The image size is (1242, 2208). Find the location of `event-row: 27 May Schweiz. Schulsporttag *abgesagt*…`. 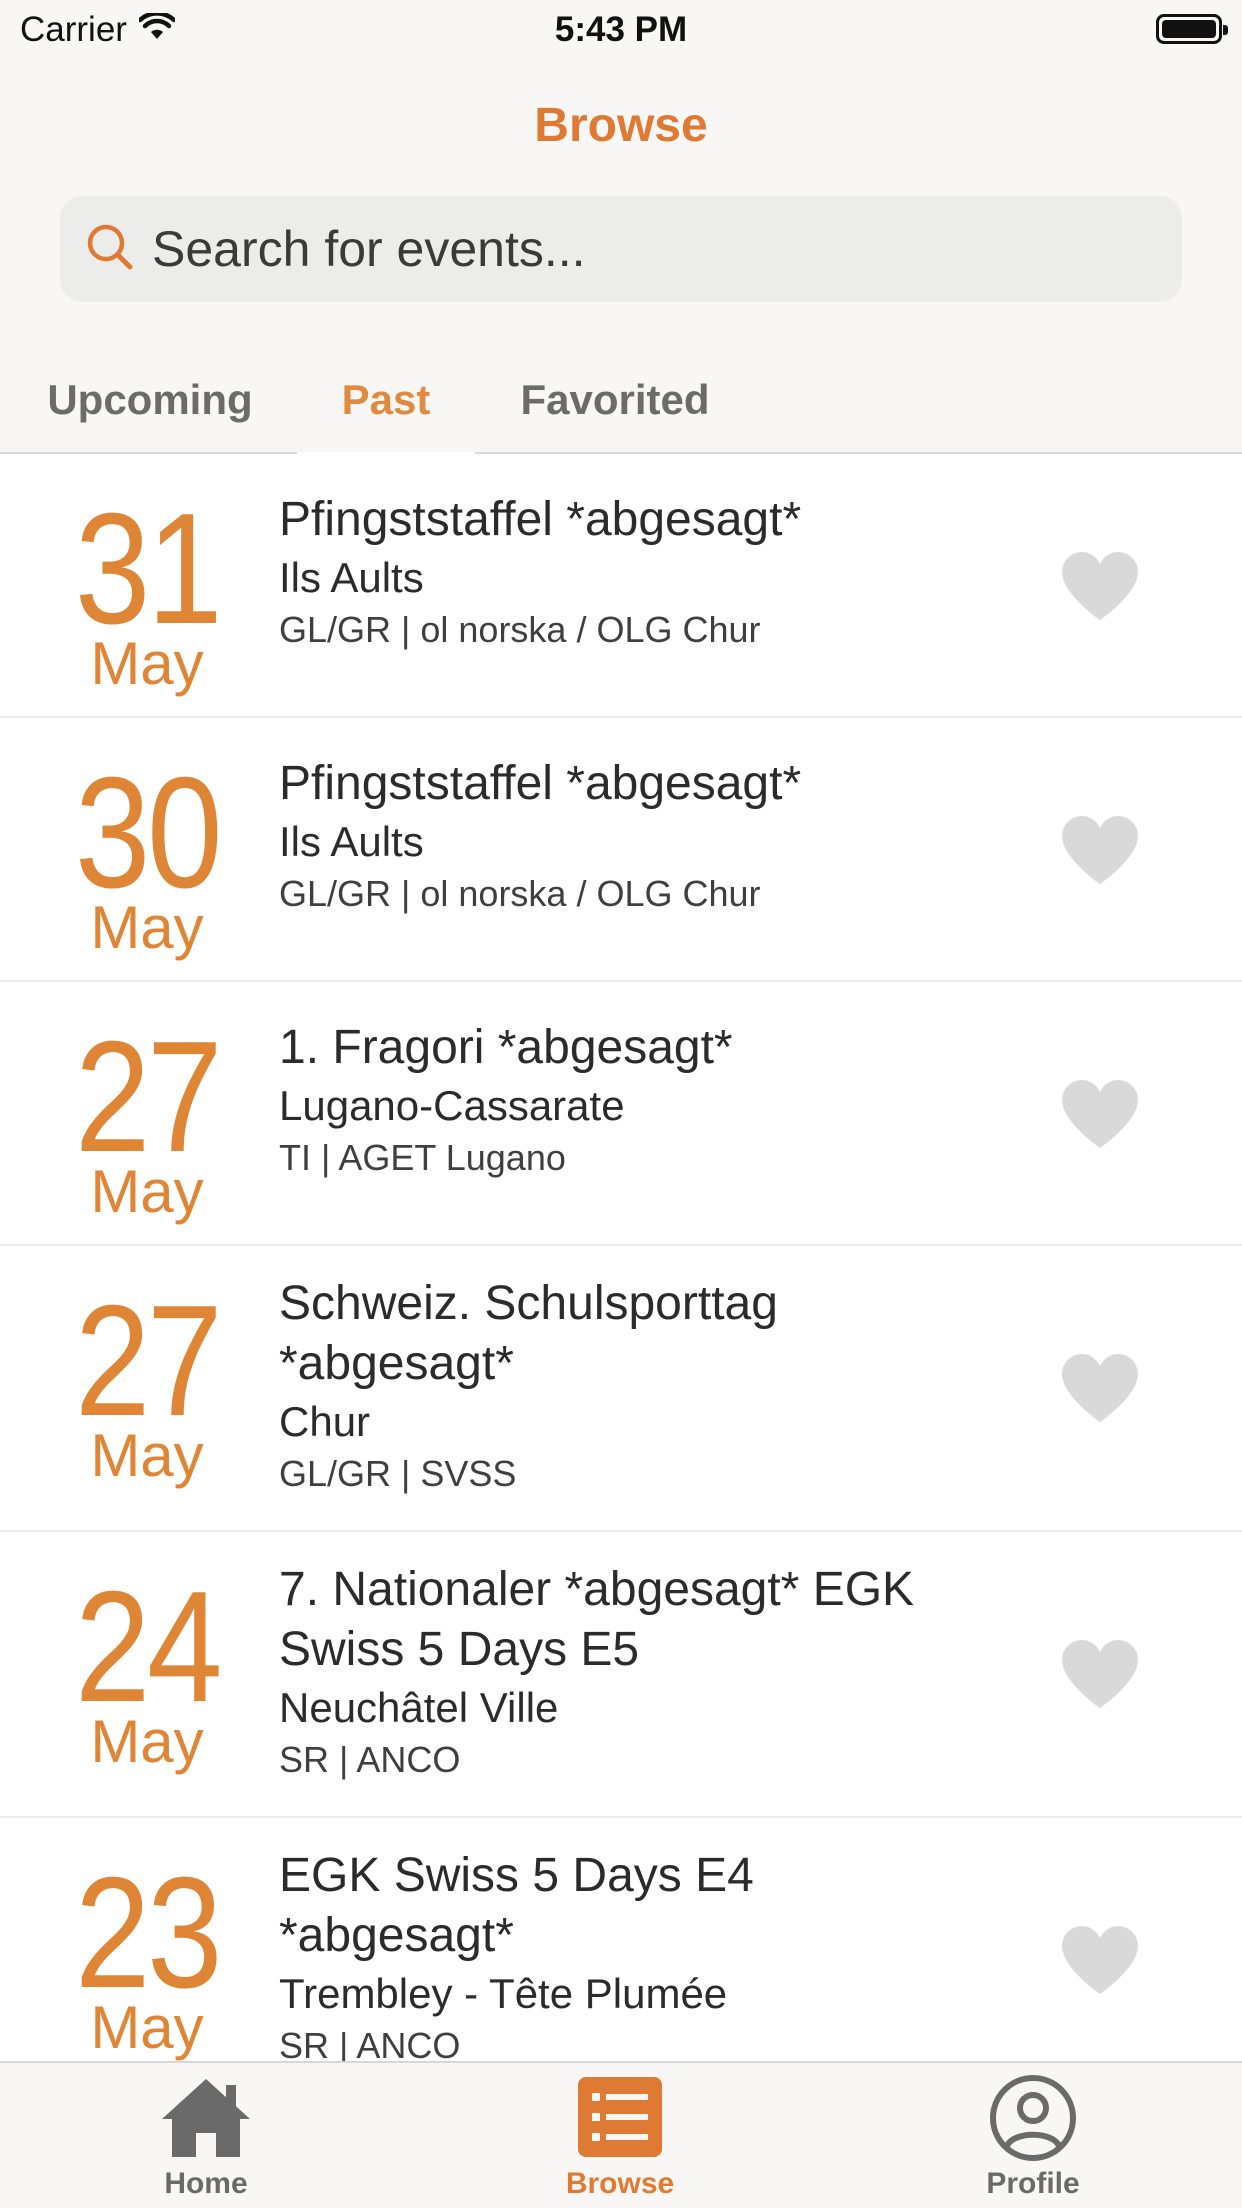

event-row: 27 May Schweiz. Schulsporttag *abgesagt*… is located at coordinates (621, 1389).